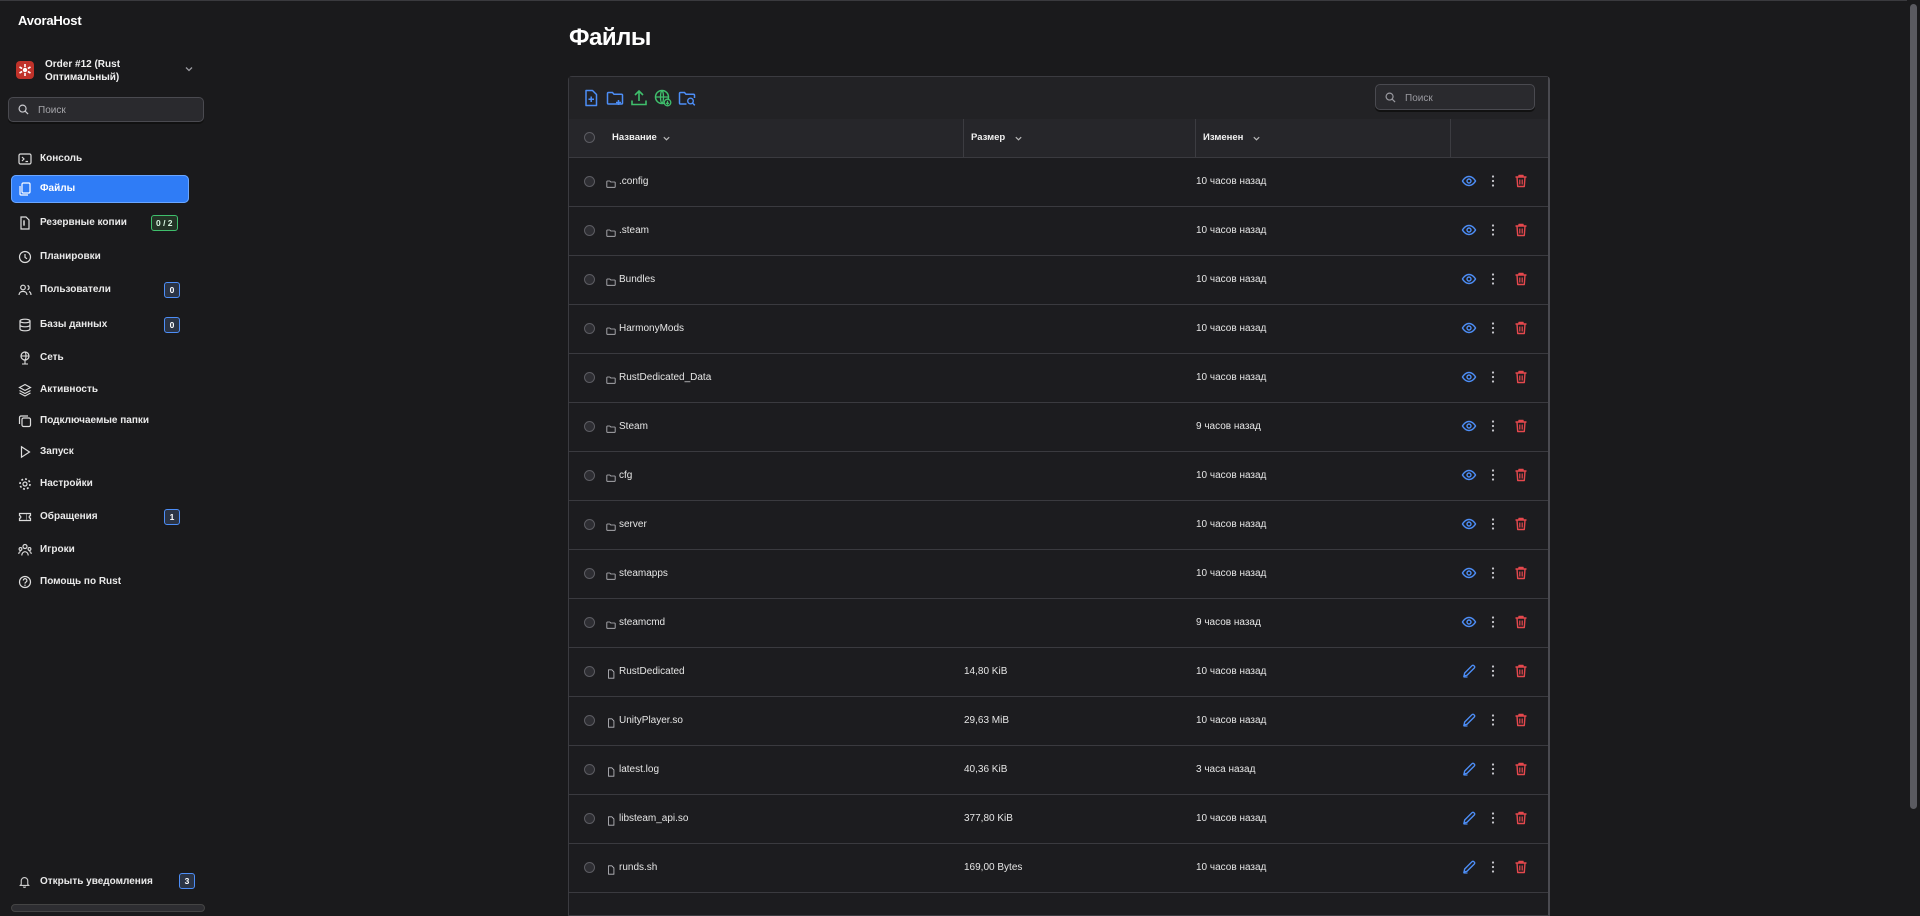 This screenshot has width=1920, height=916. What do you see at coordinates (591, 98) in the screenshot?
I see `new-file-icon` at bounding box center [591, 98].